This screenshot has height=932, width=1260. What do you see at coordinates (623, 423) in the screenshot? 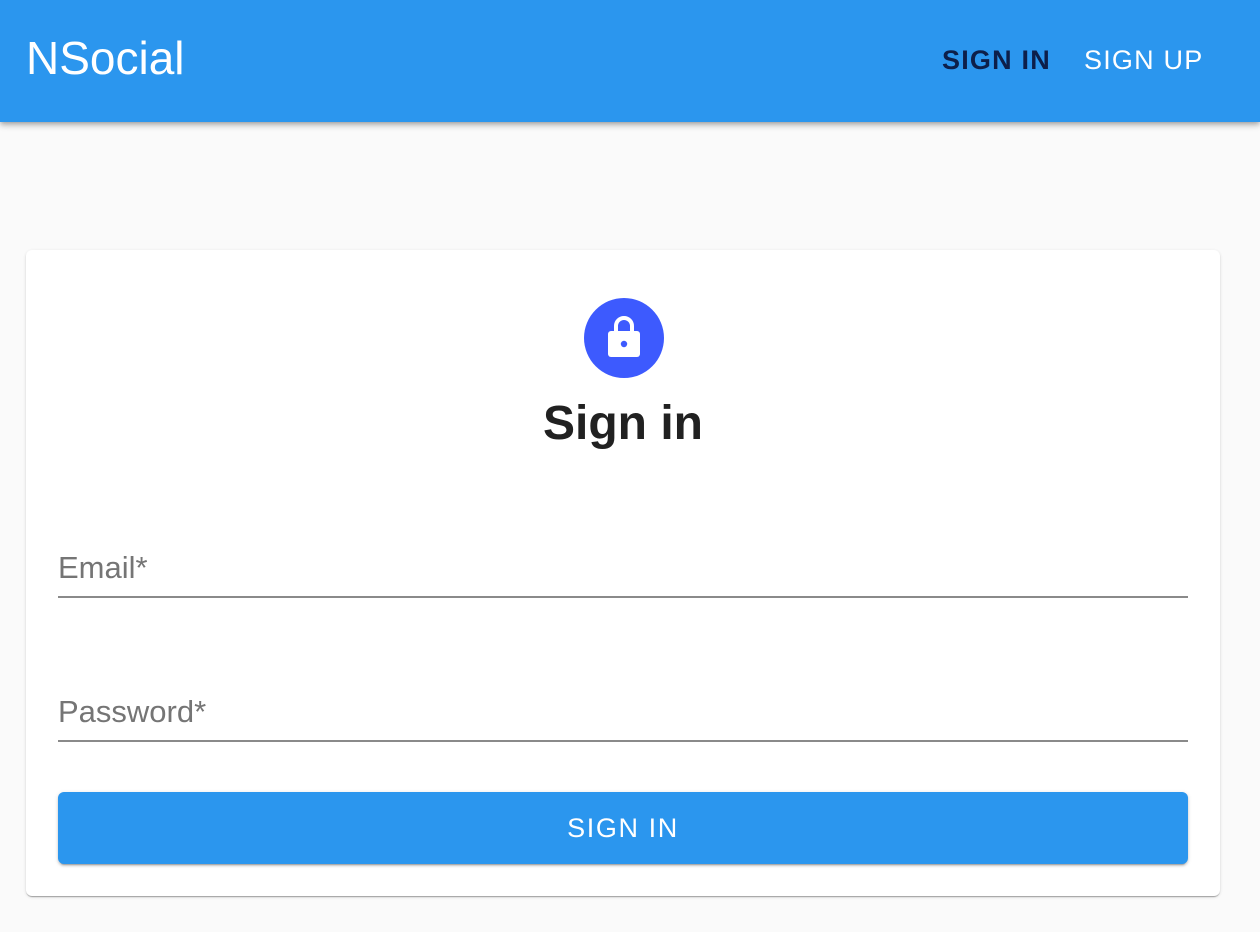
I see `page-title: Sign in` at bounding box center [623, 423].